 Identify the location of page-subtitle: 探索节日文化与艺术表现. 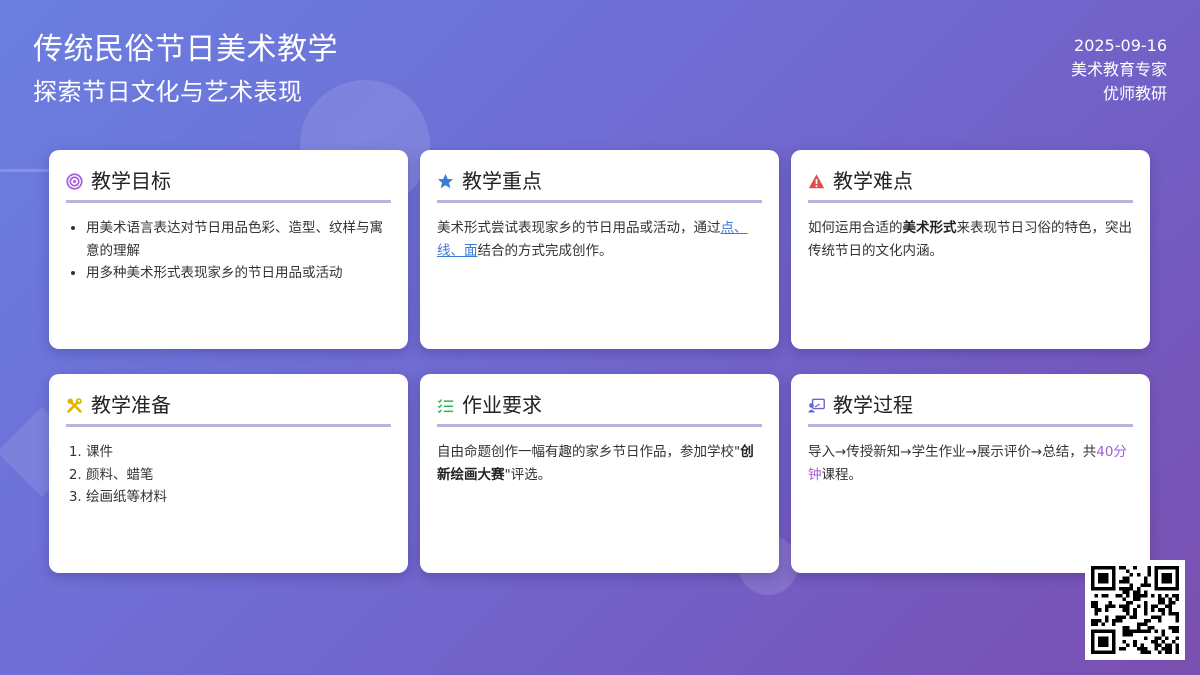
(168, 92).